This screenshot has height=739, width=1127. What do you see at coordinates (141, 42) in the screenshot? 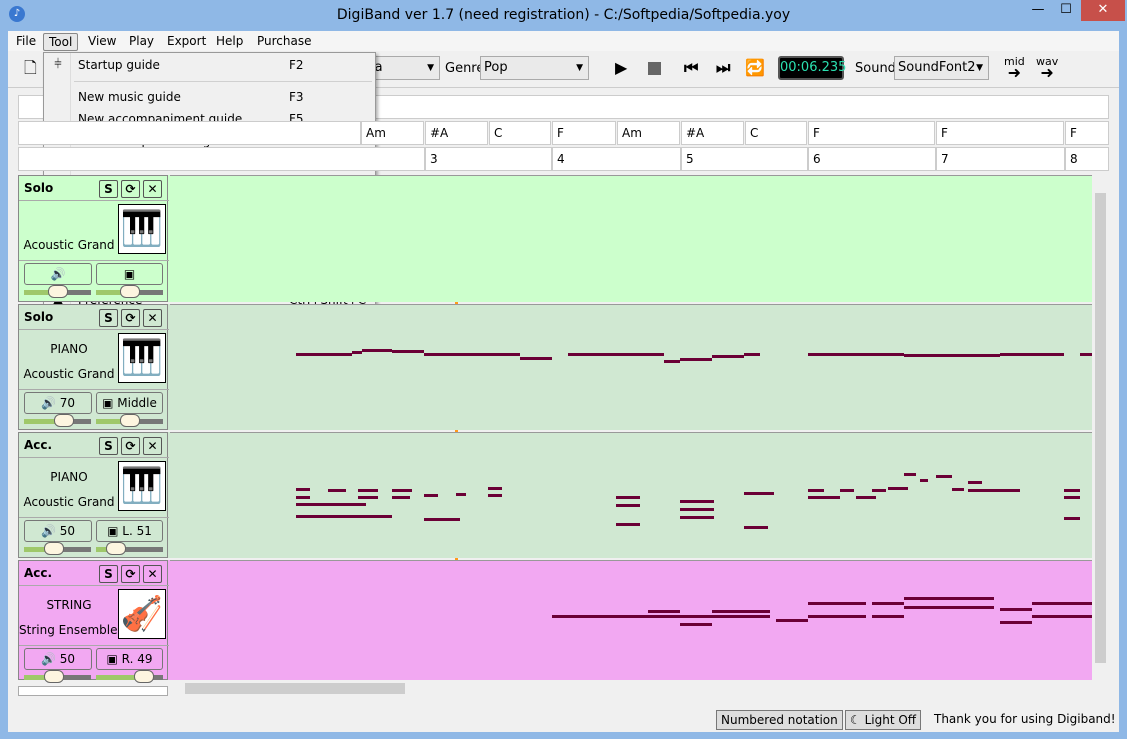
I see `menu-play: Play` at bounding box center [141, 42].